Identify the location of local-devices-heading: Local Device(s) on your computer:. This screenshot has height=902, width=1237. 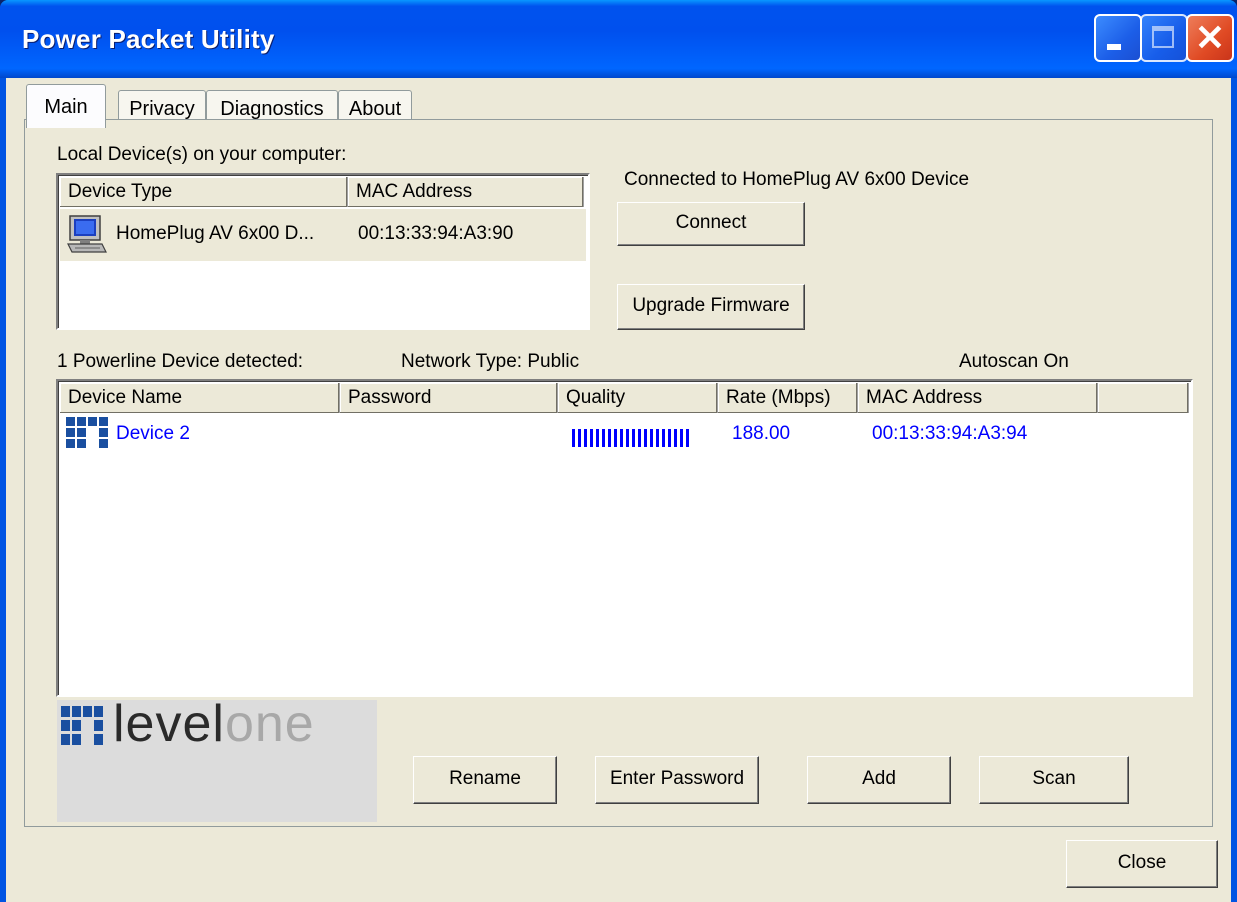
(202, 154).